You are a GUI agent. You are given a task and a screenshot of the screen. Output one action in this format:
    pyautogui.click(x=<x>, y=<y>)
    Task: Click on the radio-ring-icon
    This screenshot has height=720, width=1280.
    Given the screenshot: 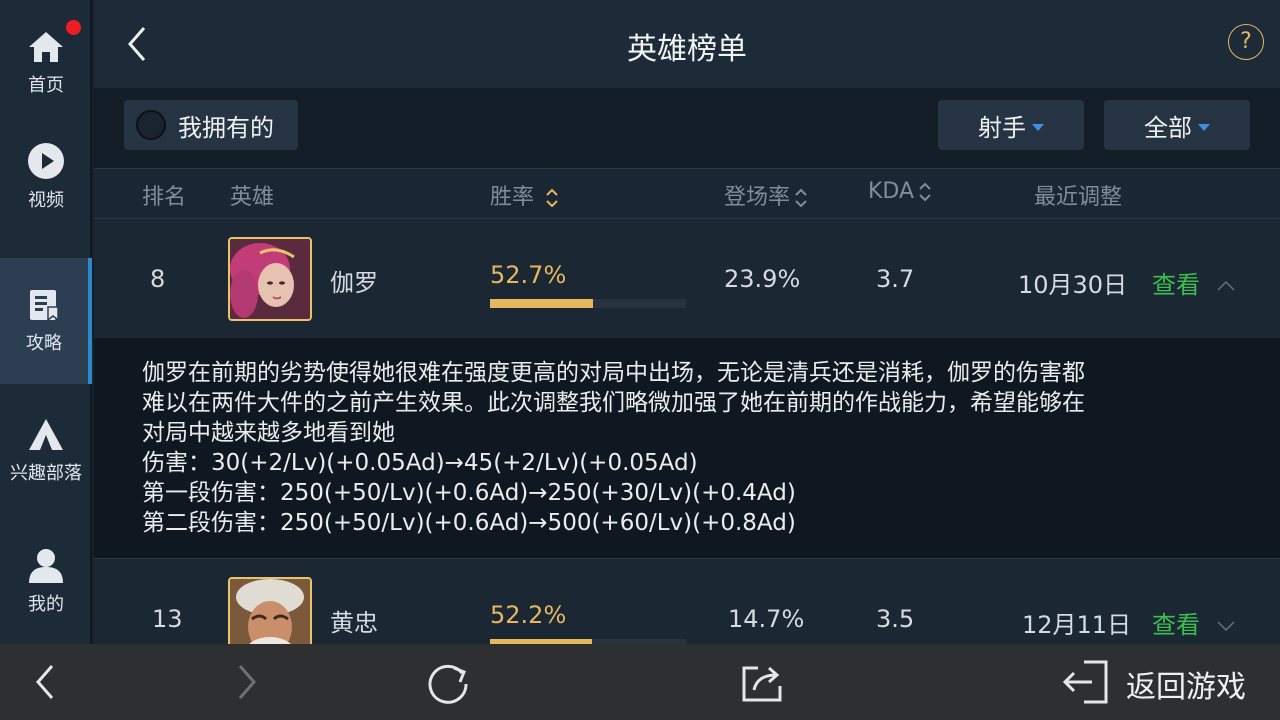 What is the action you would take?
    pyautogui.click(x=151, y=125)
    